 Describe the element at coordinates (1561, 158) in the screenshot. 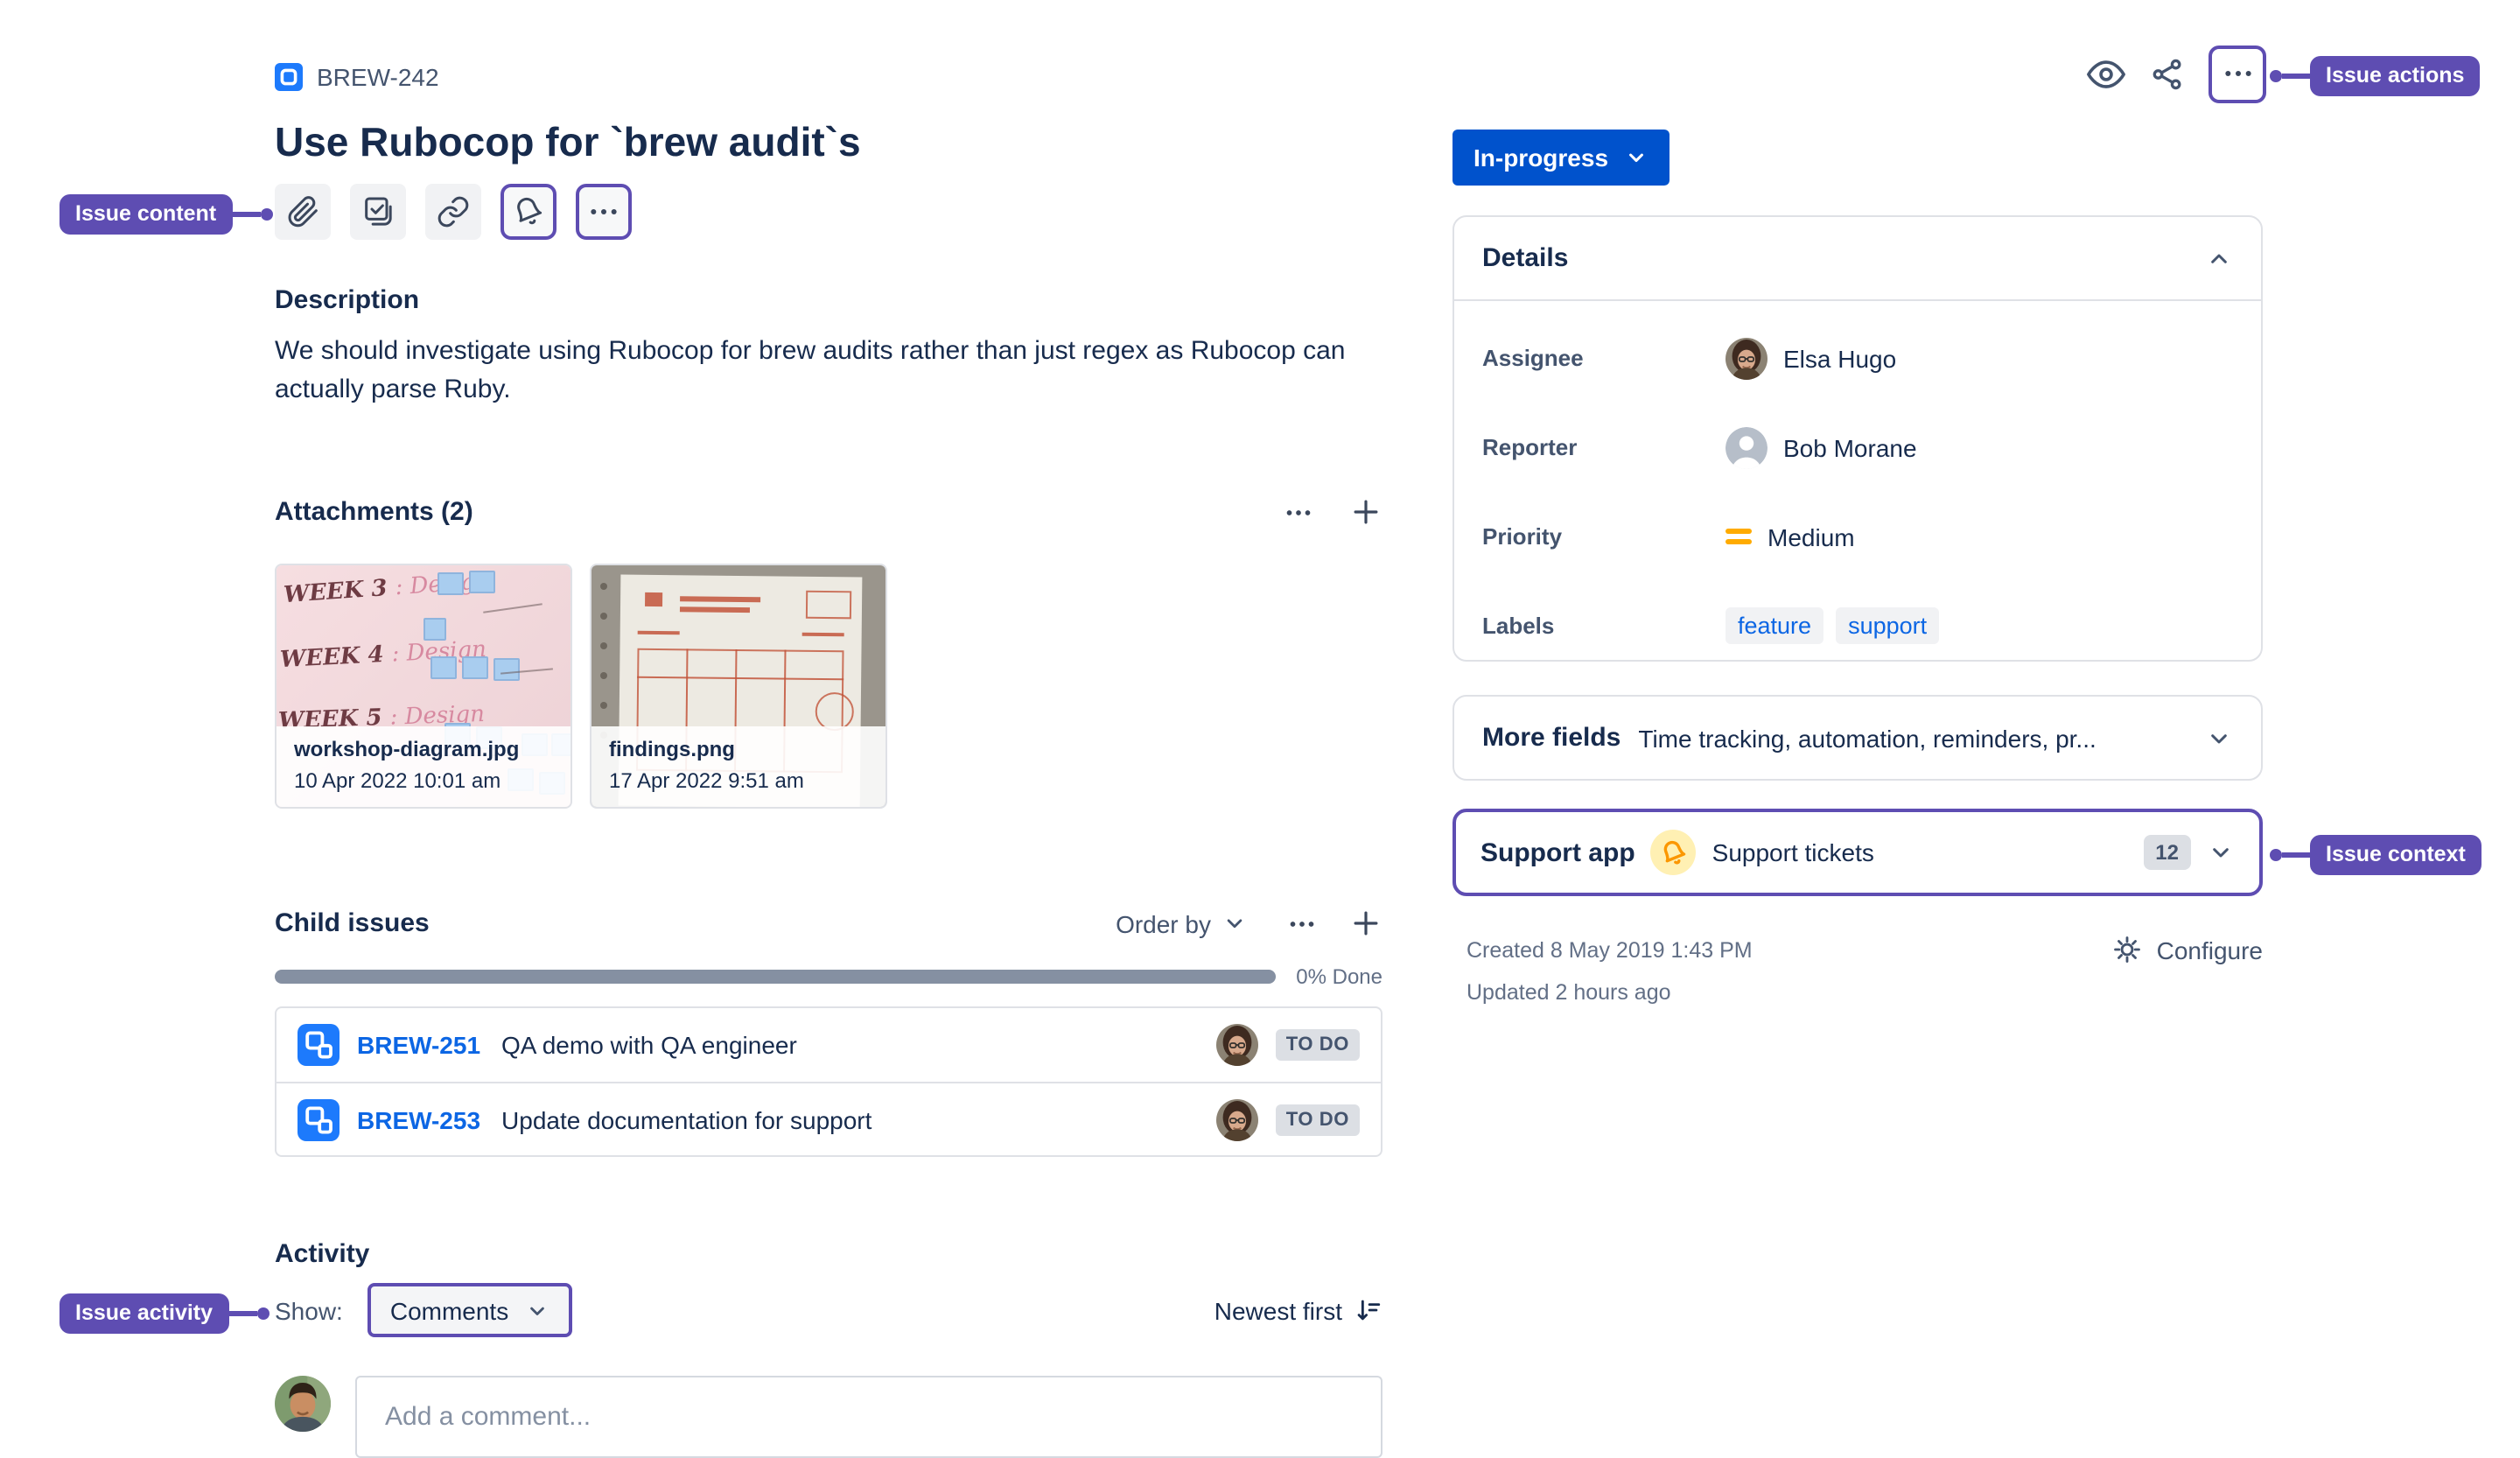

I see `status-dropdown: In-progress` at that location.